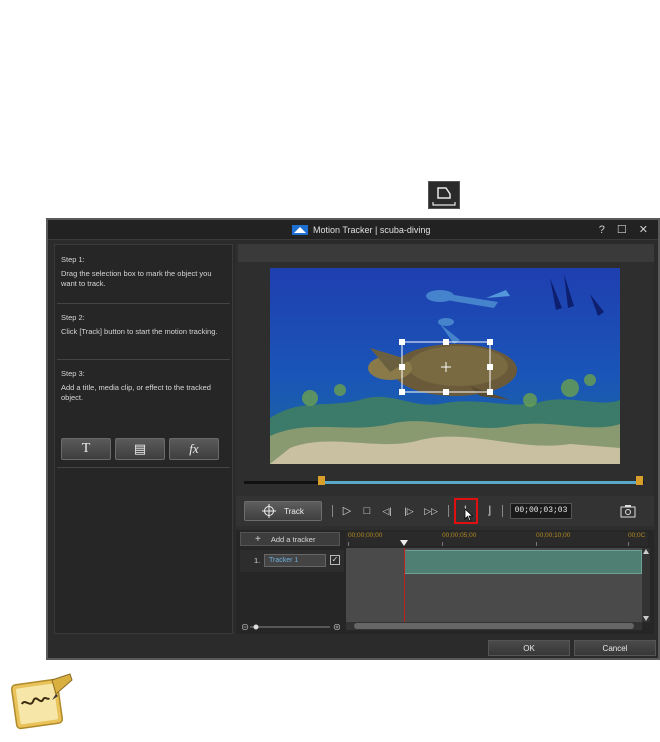 The width and height of the screenshot is (660, 742). I want to click on note-icon, so click(41, 701).